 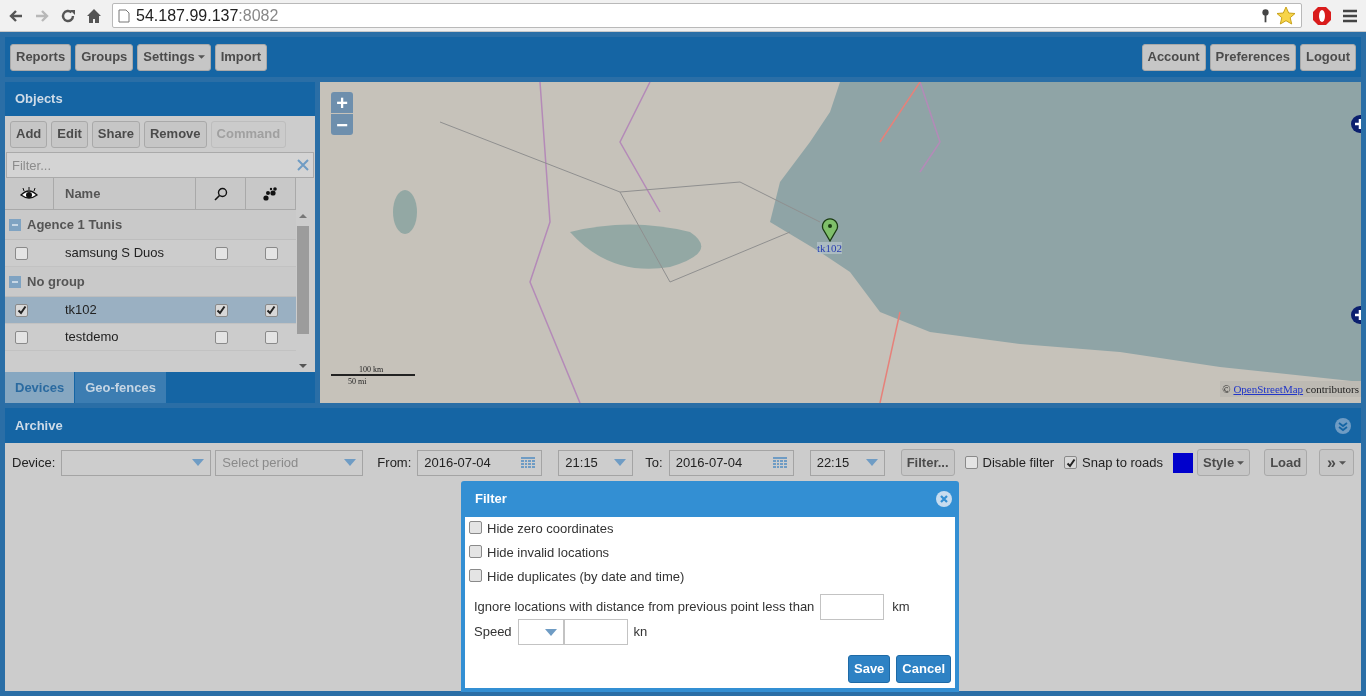 I want to click on button: Style, so click(x=1224, y=462).